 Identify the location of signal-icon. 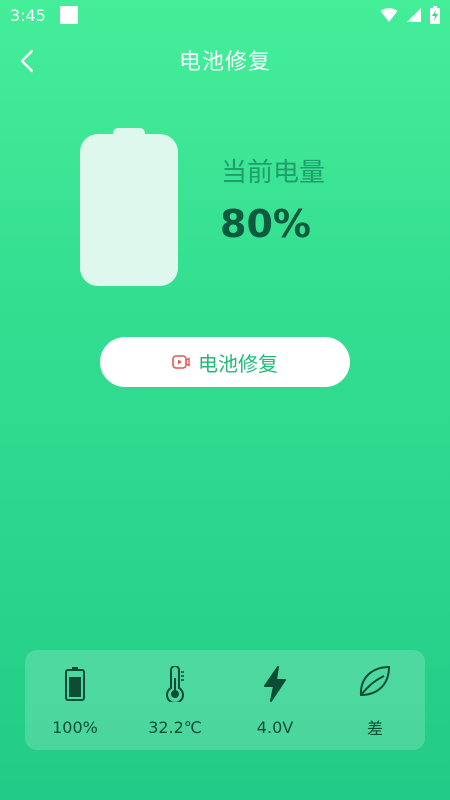
(414, 15).